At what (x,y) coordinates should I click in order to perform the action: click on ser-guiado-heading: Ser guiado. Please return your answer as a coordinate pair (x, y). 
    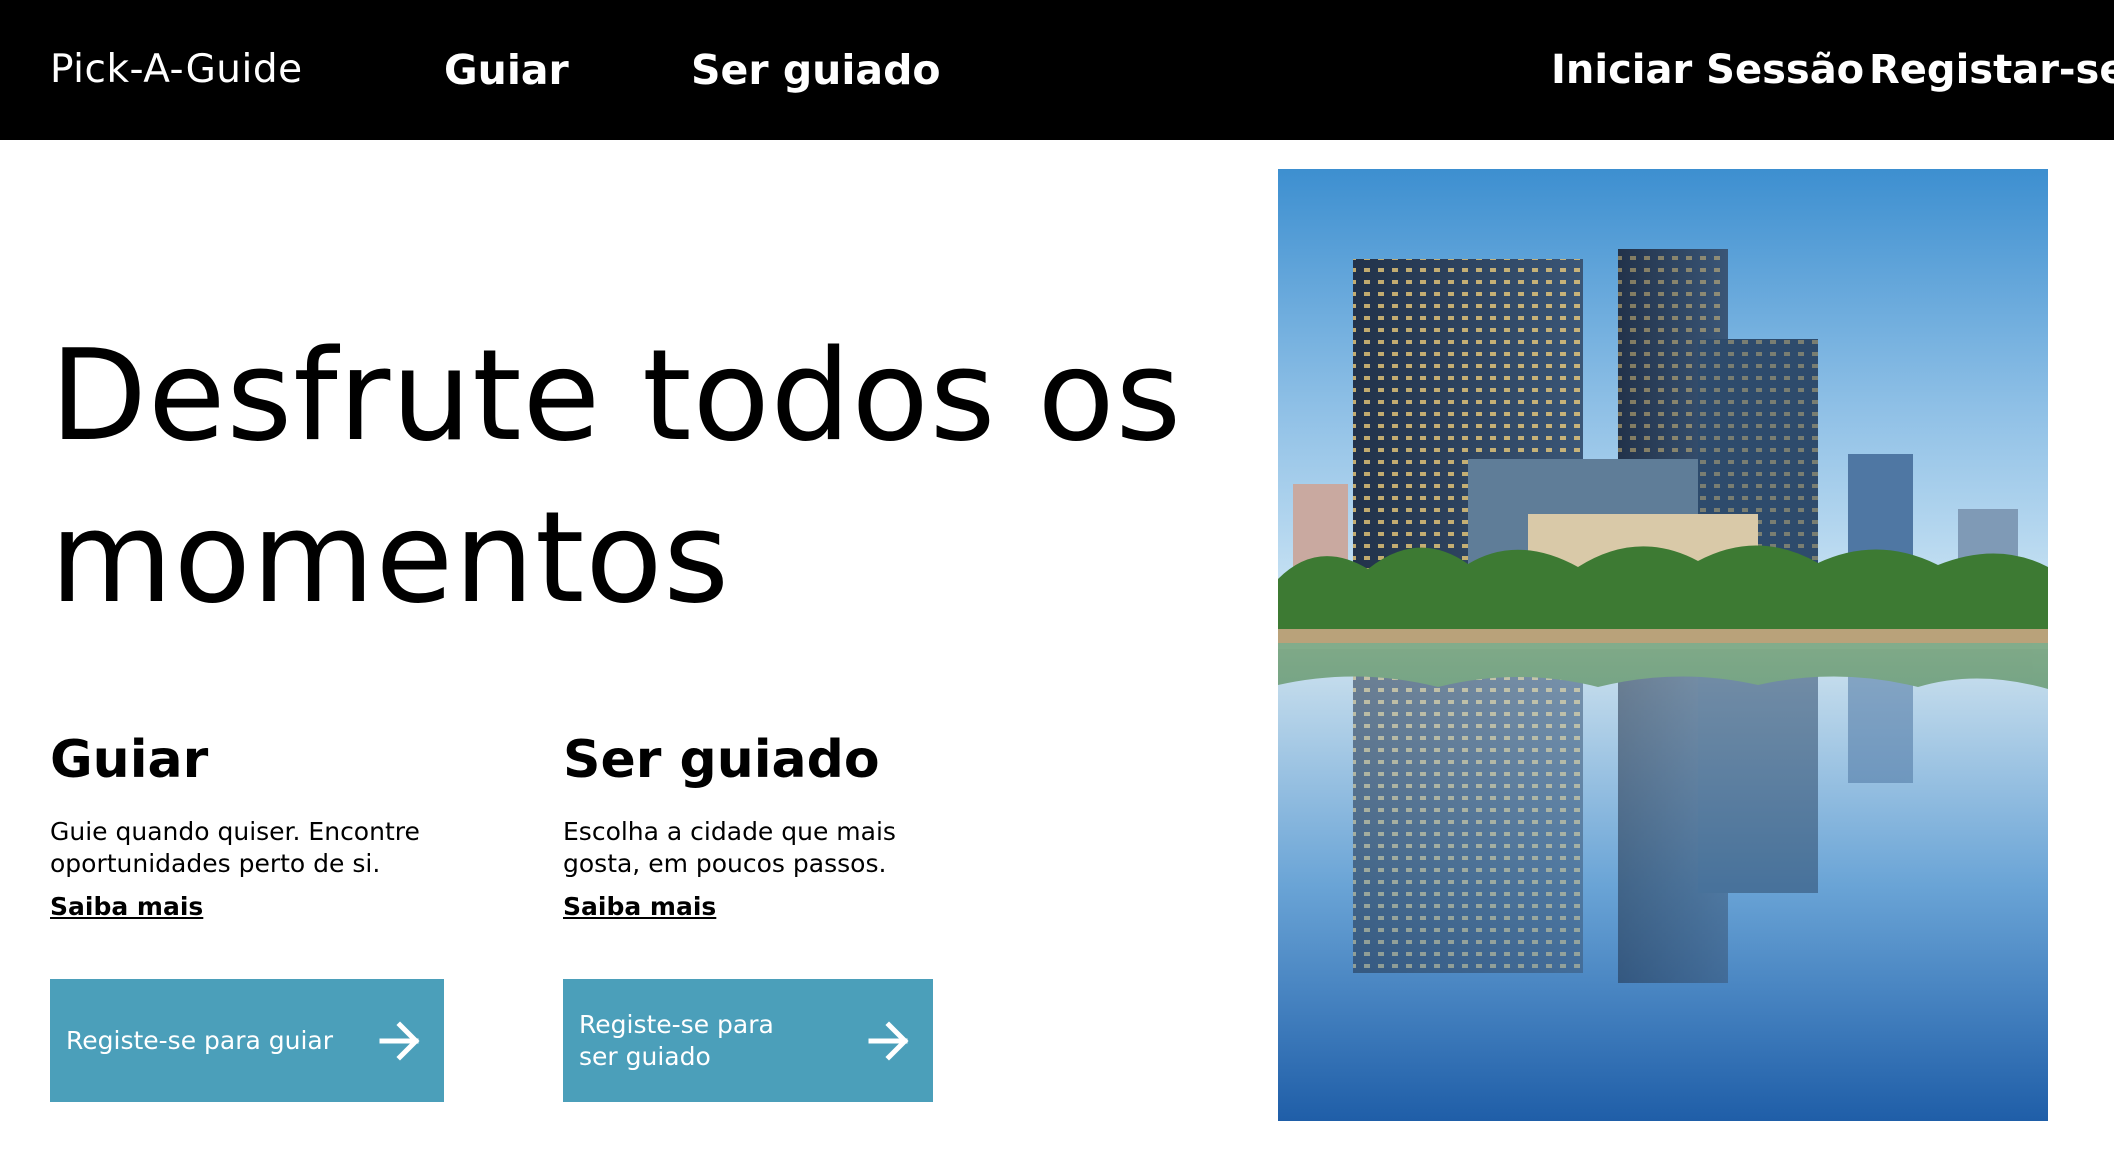
    Looking at the image, I should click on (721, 760).